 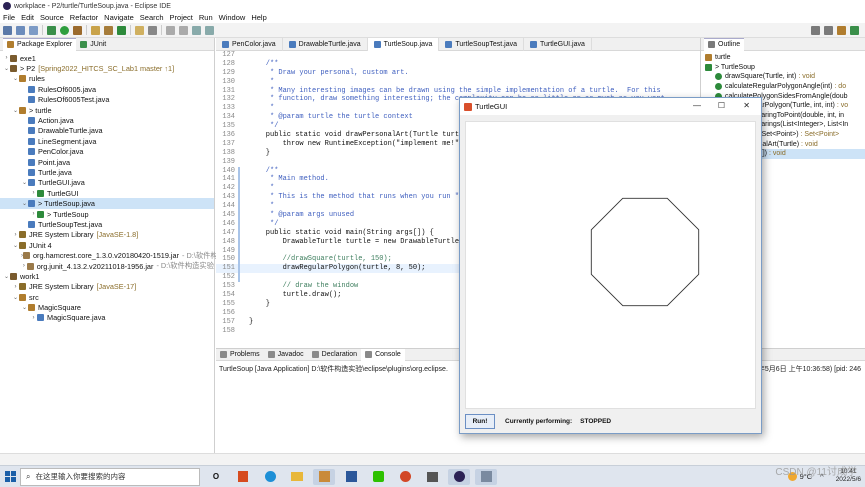 What do you see at coordinates (107, 141) in the screenshot?
I see `explorer-item: LineSegment.java` at bounding box center [107, 141].